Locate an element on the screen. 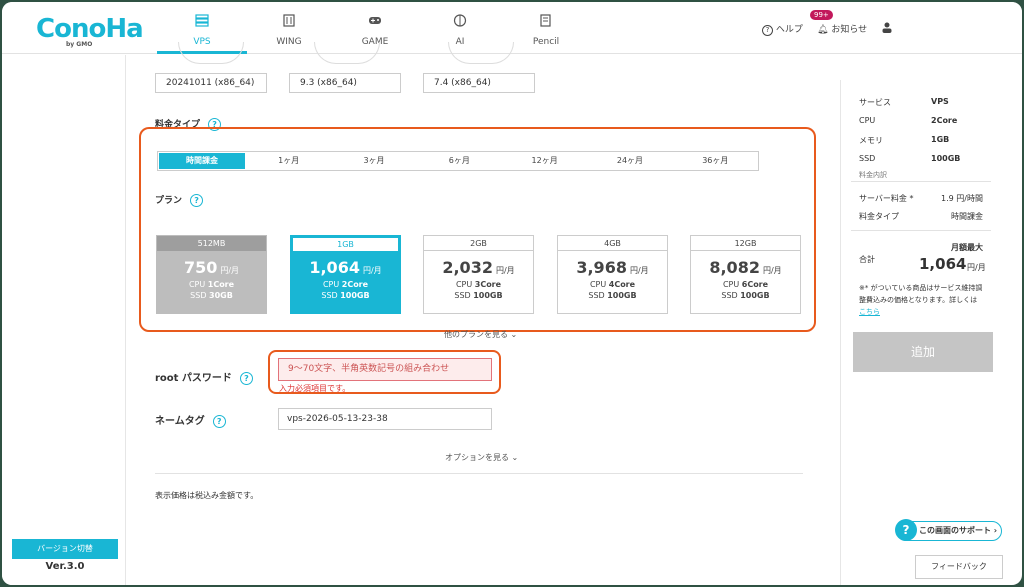 This screenshot has width=1024, height=587. left-sidebar: バージョン切替 Ver.3.0 is located at coordinates (64, 320).